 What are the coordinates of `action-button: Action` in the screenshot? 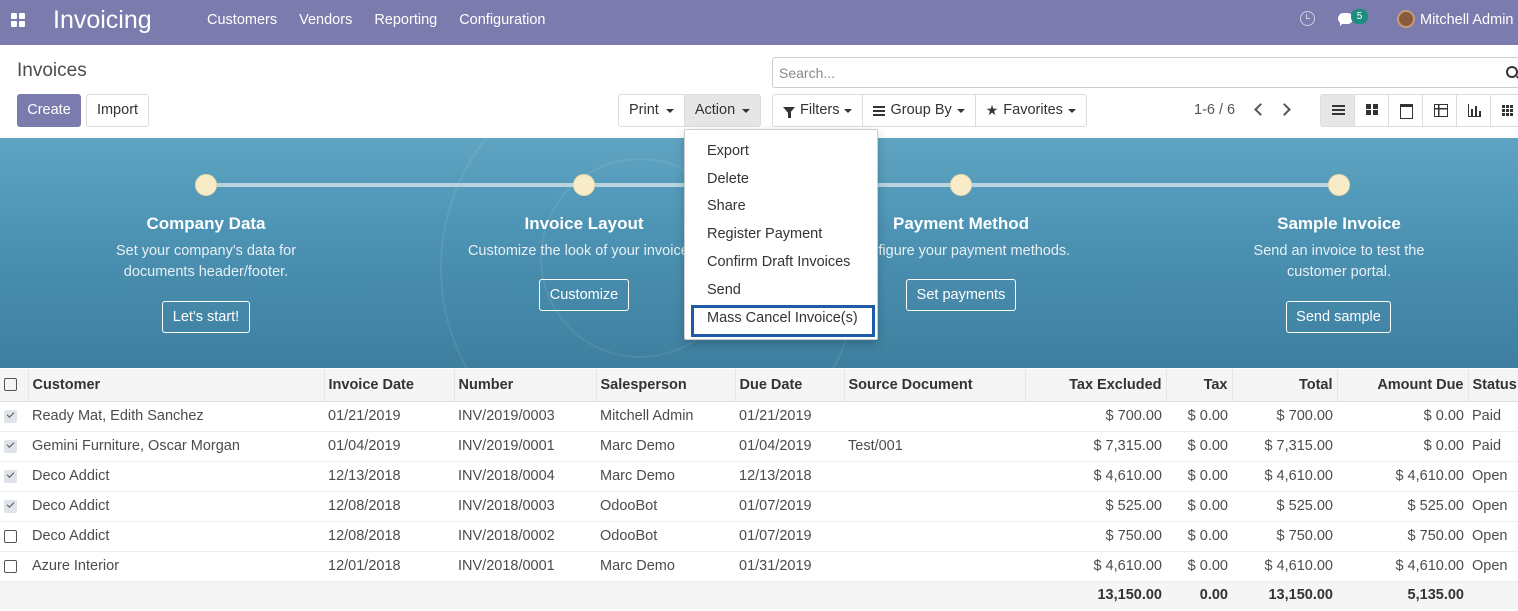 It's located at (722, 110).